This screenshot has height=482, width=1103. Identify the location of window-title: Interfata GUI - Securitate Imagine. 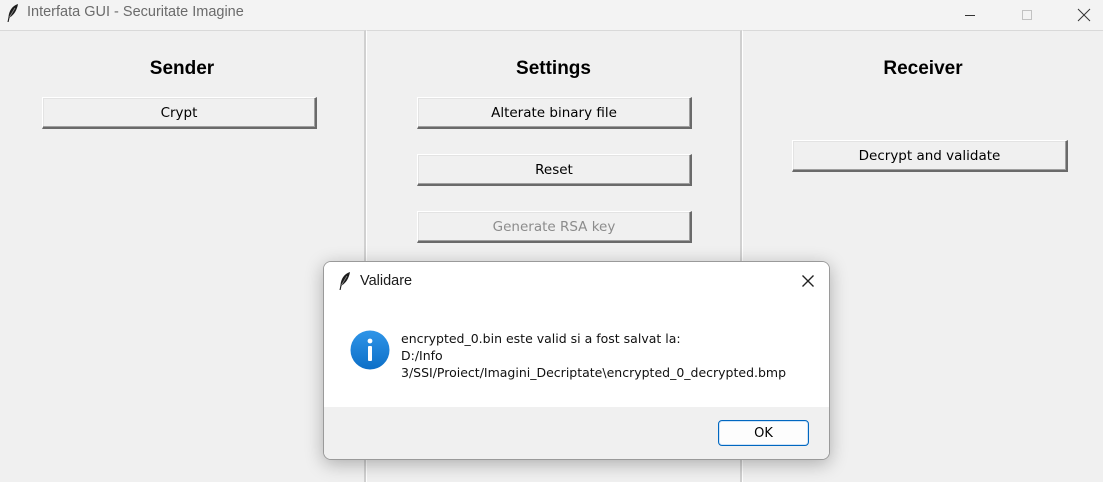
(135, 12).